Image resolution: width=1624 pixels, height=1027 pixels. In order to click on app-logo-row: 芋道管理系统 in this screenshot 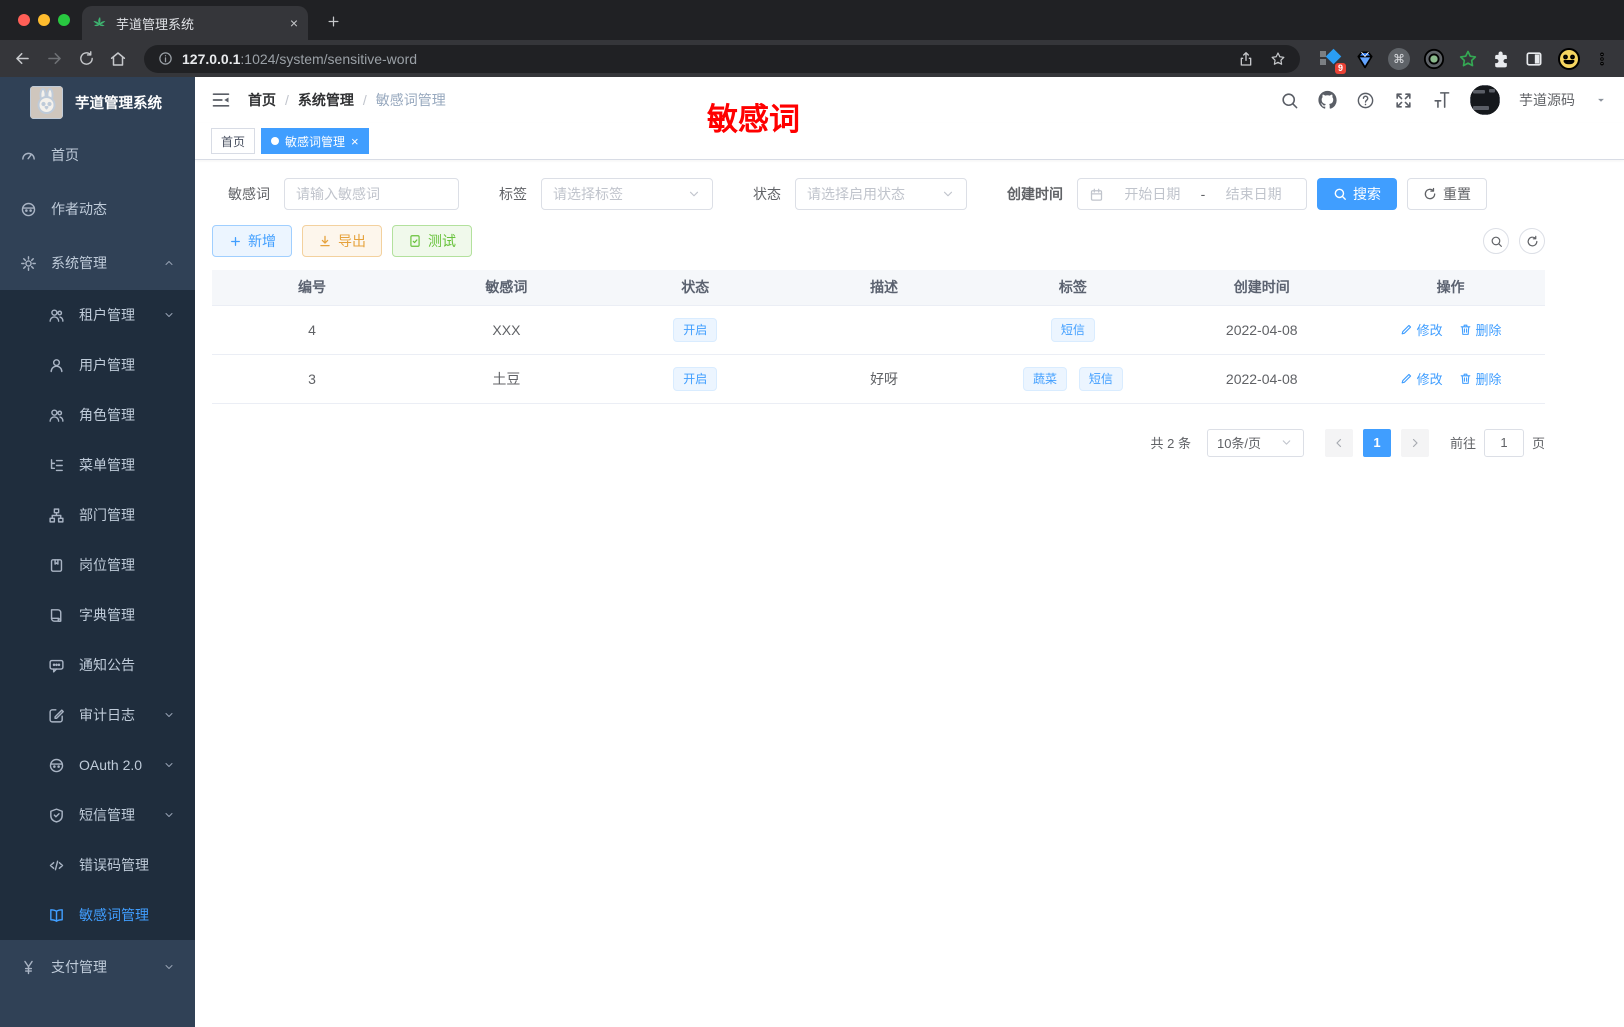, I will do `click(97, 102)`.